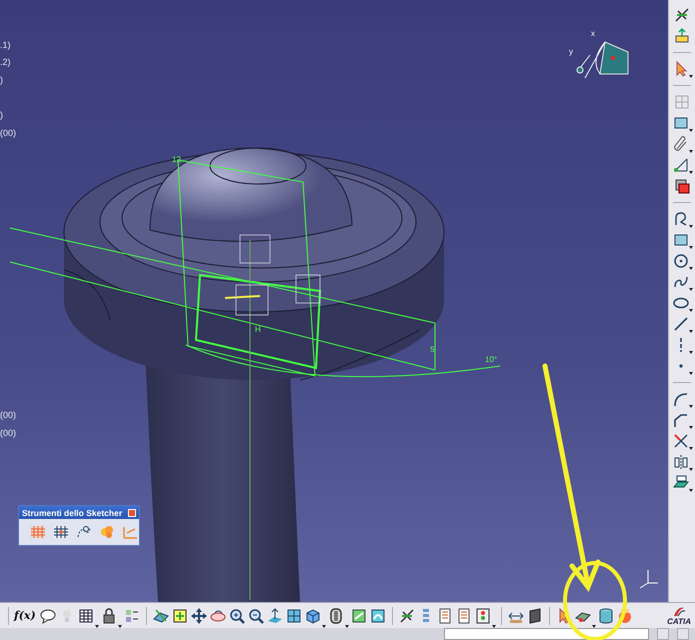 The height and width of the screenshot is (640, 695). I want to click on logo-icon, so click(679, 611).